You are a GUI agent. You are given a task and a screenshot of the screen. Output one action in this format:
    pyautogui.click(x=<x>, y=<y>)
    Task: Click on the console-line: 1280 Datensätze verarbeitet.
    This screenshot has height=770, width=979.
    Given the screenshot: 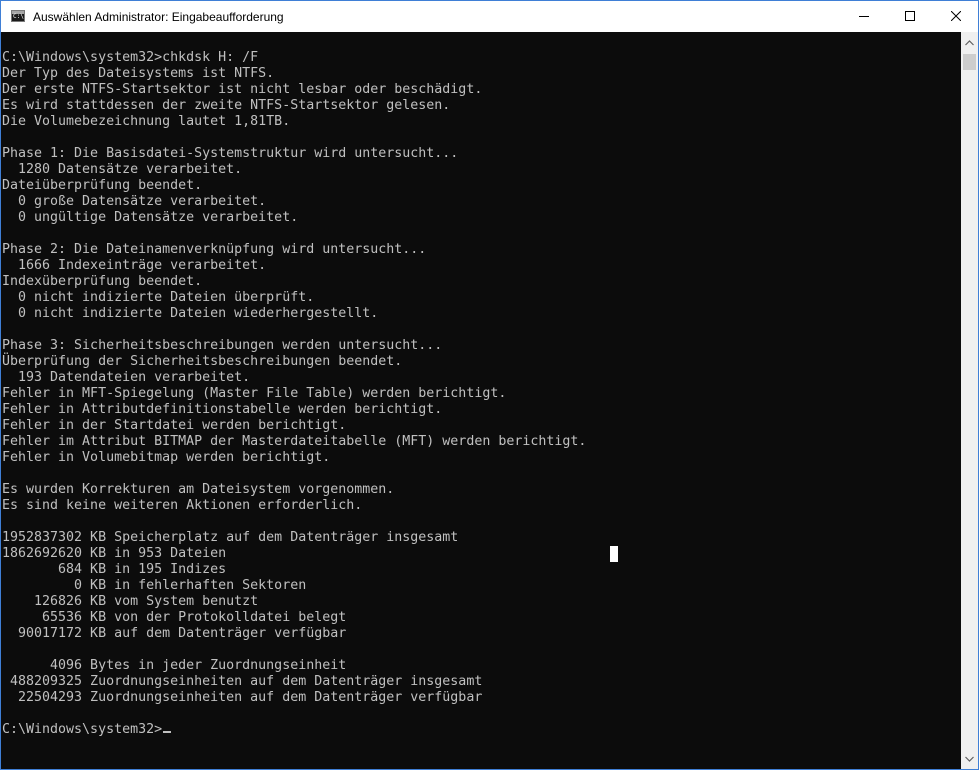 What is the action you would take?
    pyautogui.click(x=122, y=169)
    